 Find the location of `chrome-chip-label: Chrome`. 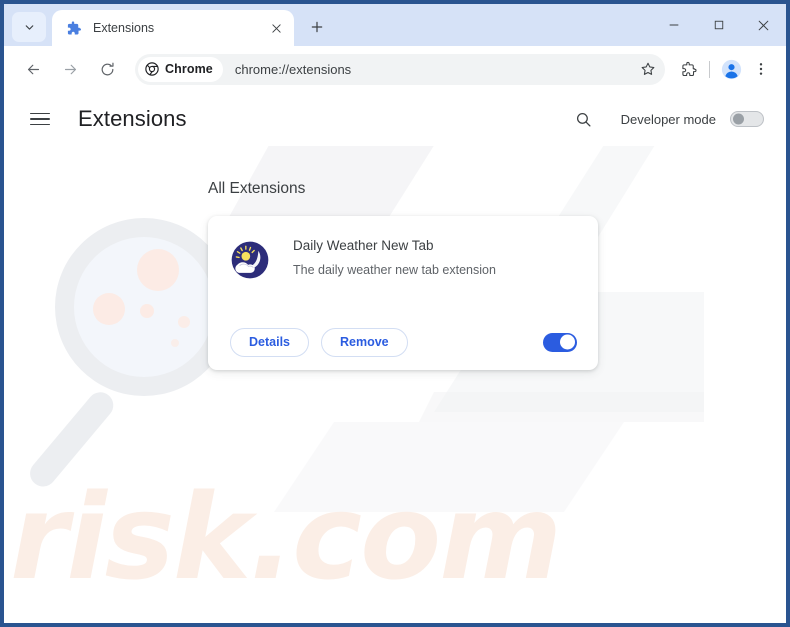

chrome-chip-label: Chrome is located at coordinates (189, 69).